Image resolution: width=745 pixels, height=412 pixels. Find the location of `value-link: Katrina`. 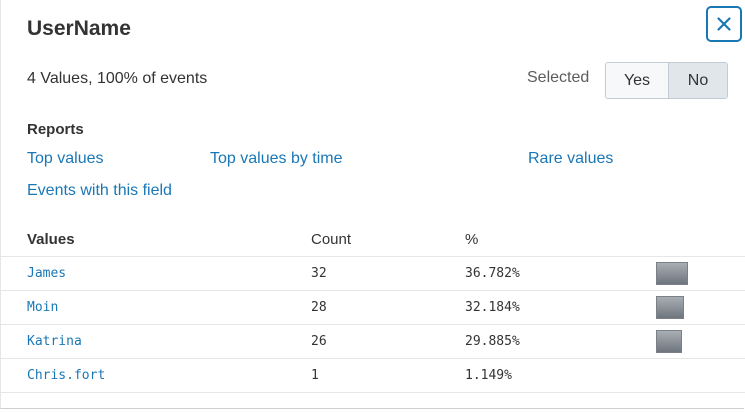

value-link: Katrina is located at coordinates (54, 341).